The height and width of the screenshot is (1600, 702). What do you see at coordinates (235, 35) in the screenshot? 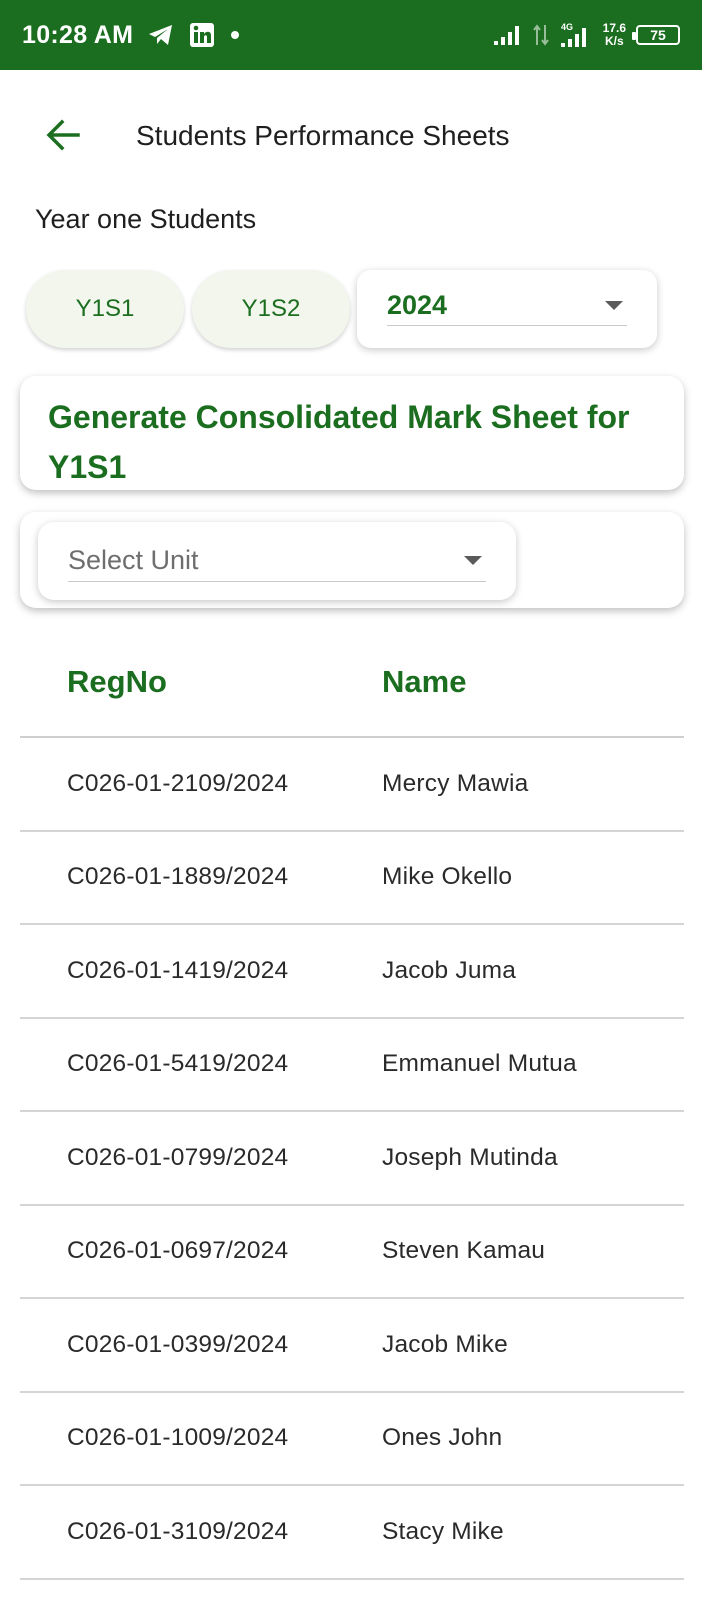
I see `notification-dot-icon` at bounding box center [235, 35].